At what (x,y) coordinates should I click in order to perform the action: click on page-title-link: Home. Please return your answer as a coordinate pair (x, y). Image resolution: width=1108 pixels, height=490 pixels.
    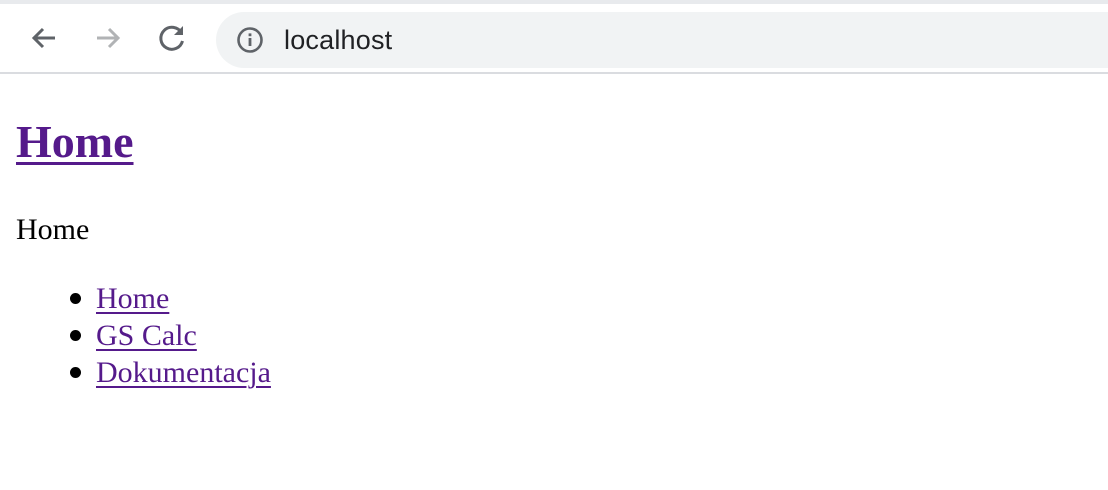
    Looking at the image, I should click on (75, 141).